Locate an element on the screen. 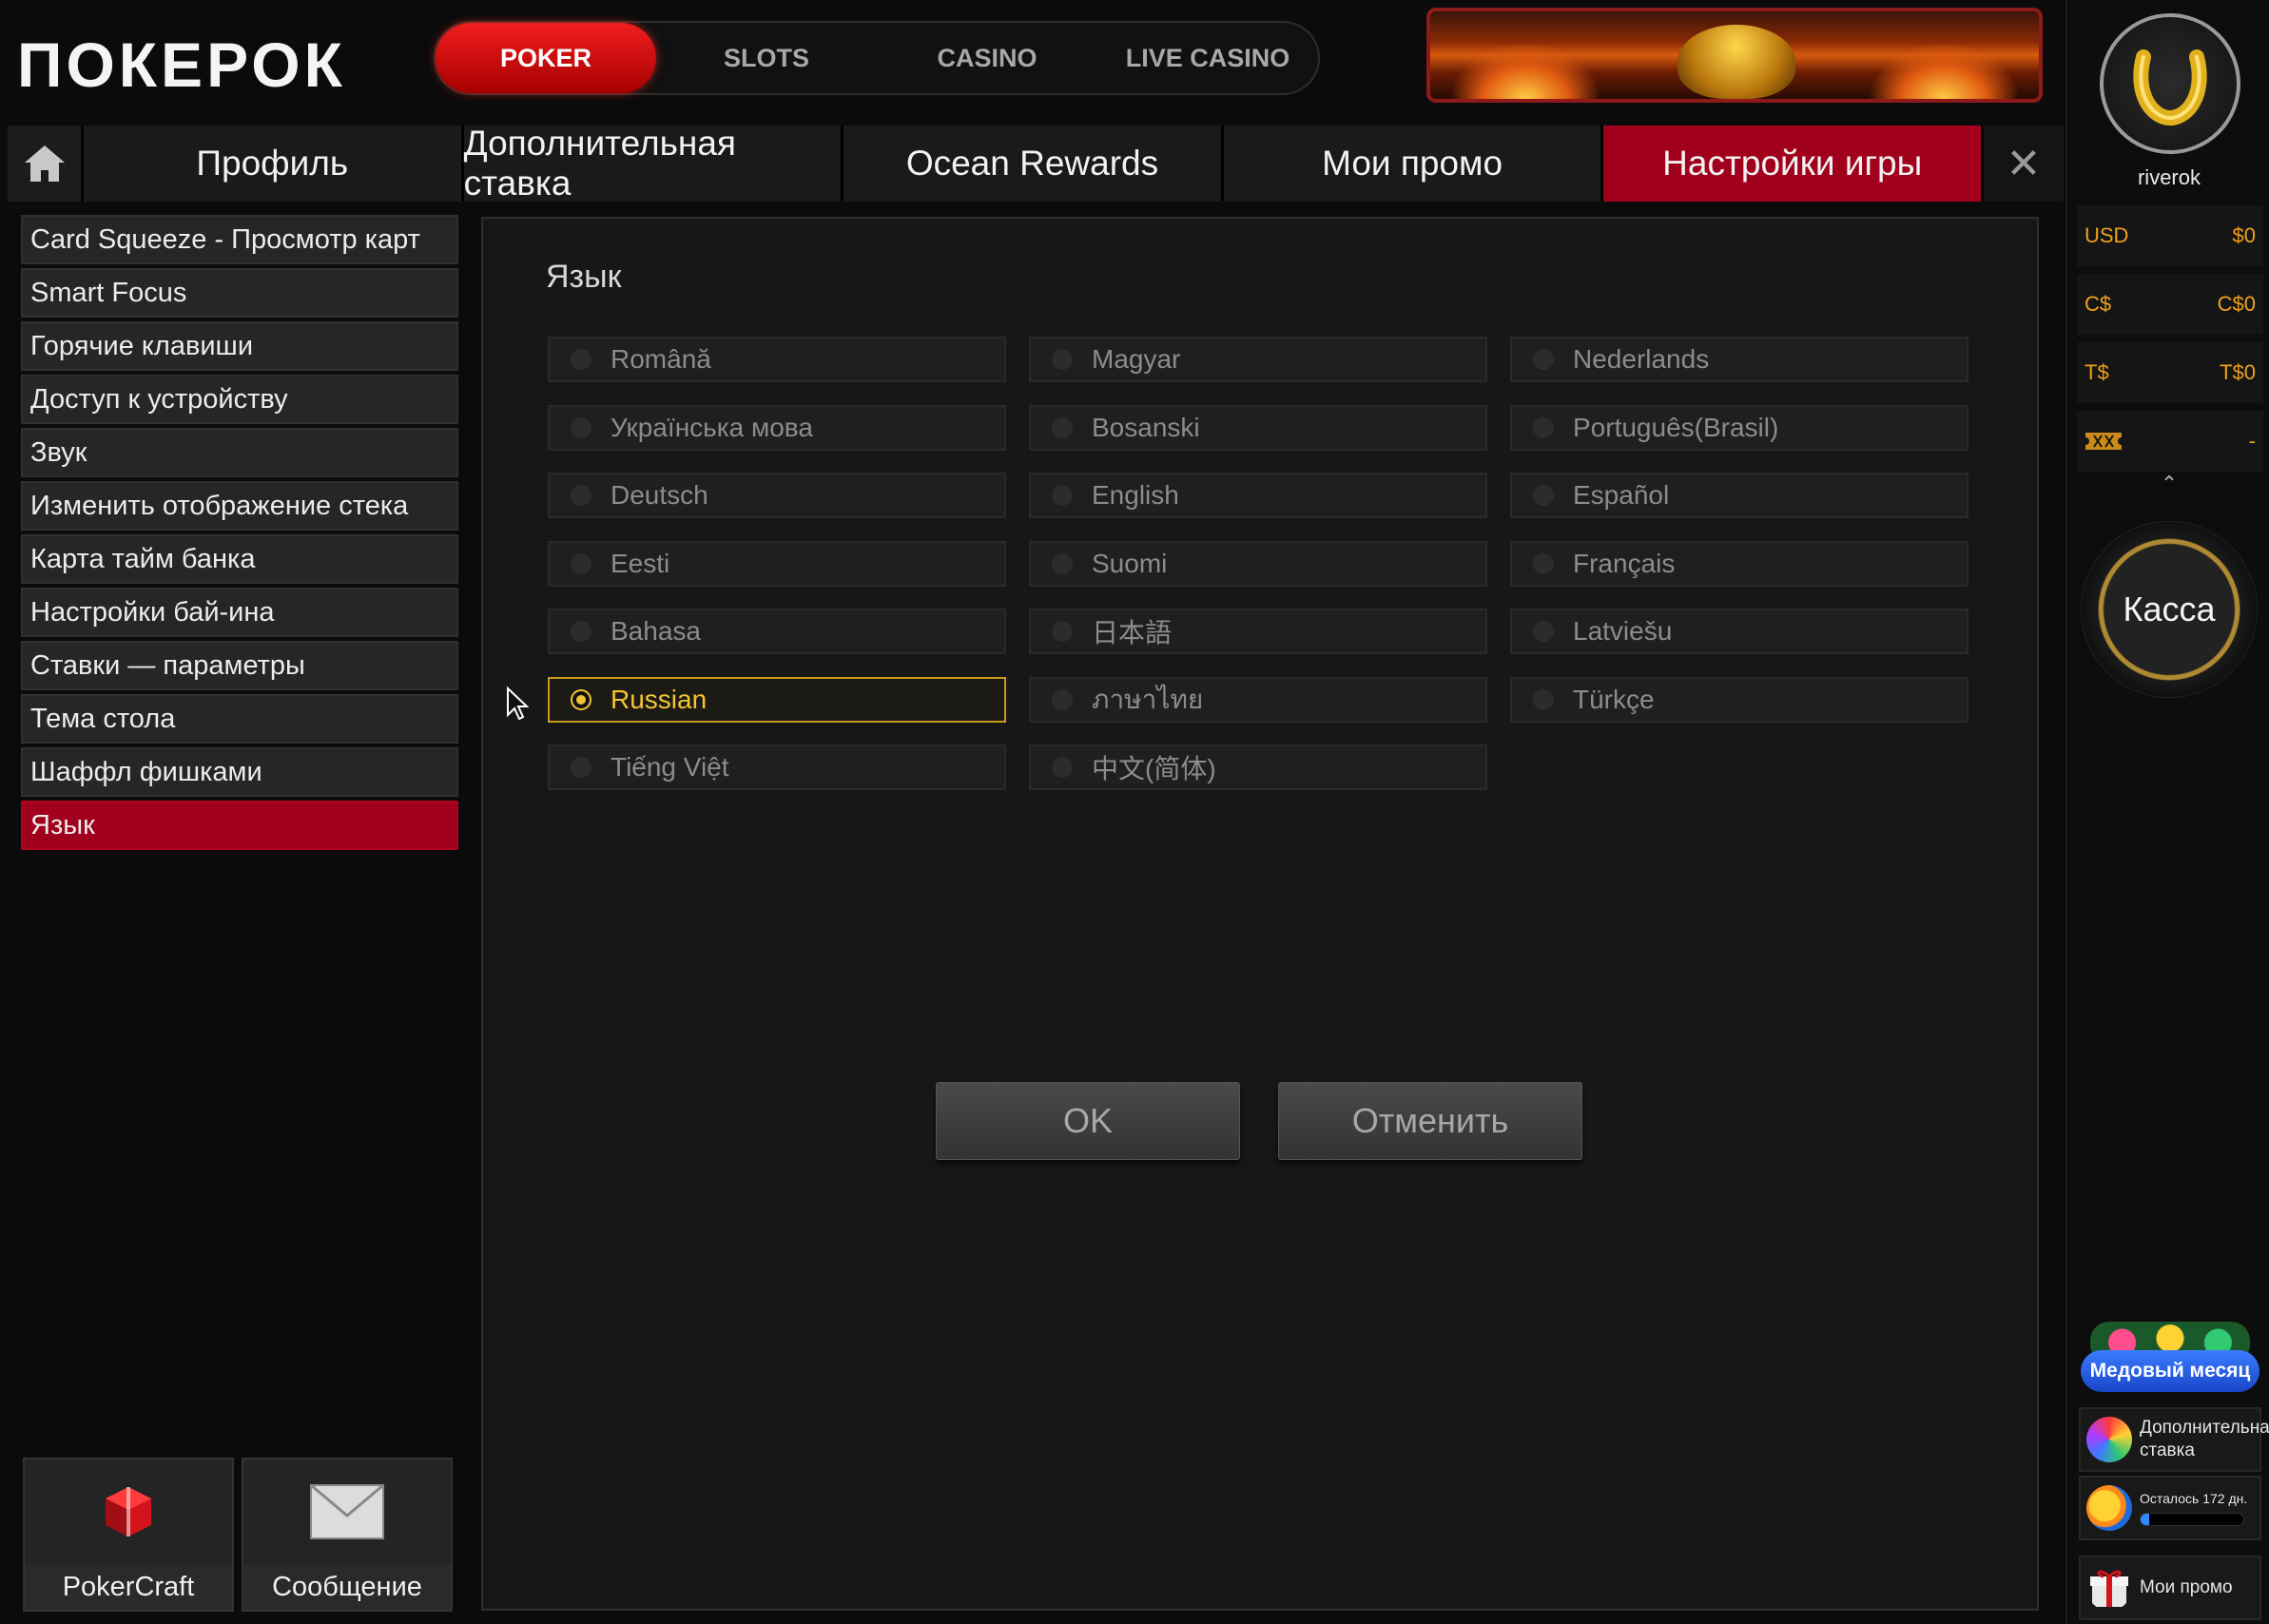 This screenshot has width=2269, height=1624. language-label: Français is located at coordinates (1624, 563).